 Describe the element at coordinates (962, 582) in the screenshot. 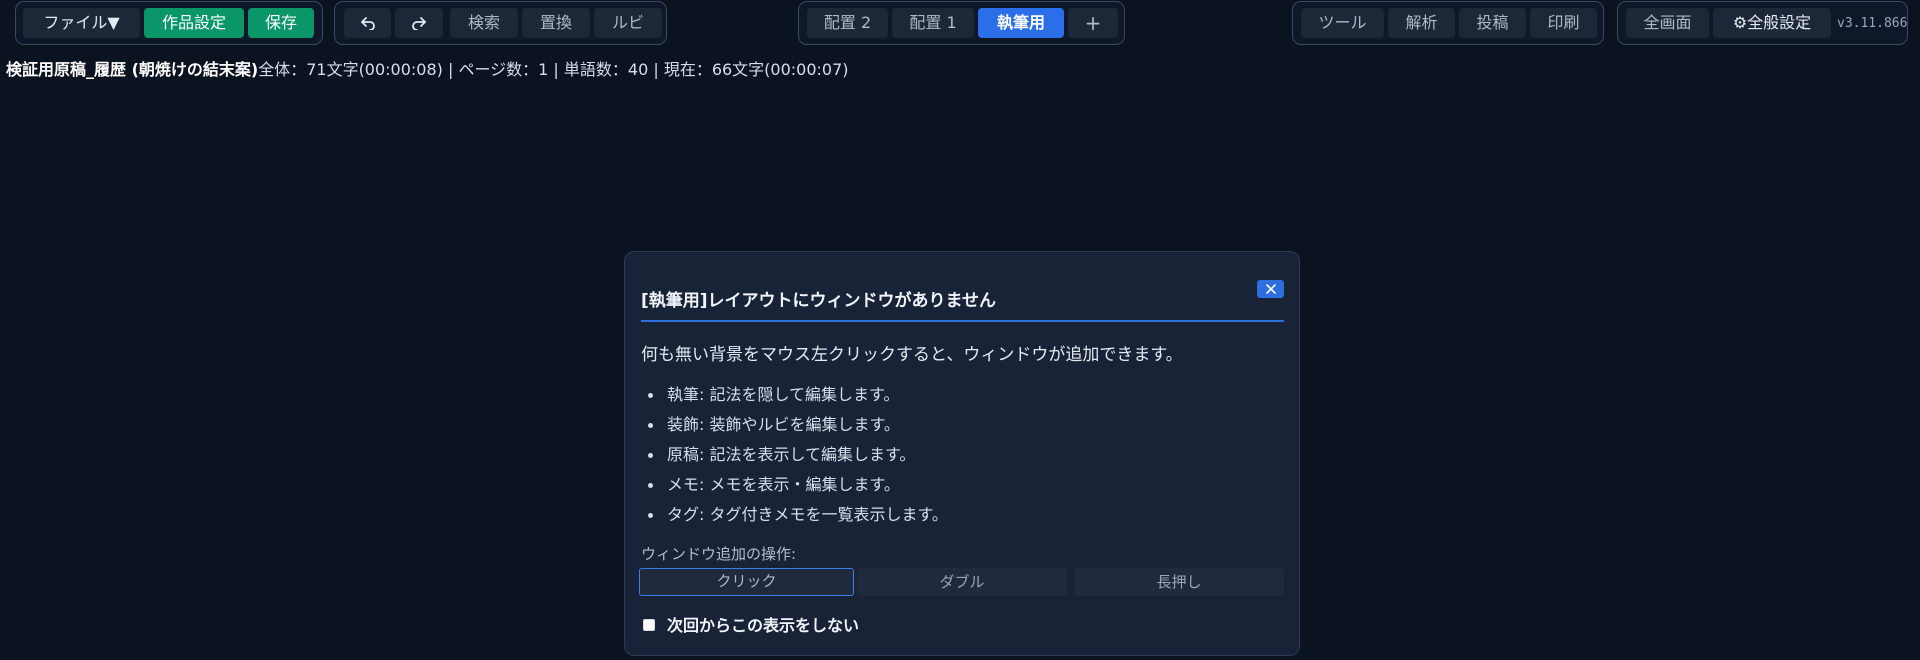

I see `op-double-option: ダブル` at that location.